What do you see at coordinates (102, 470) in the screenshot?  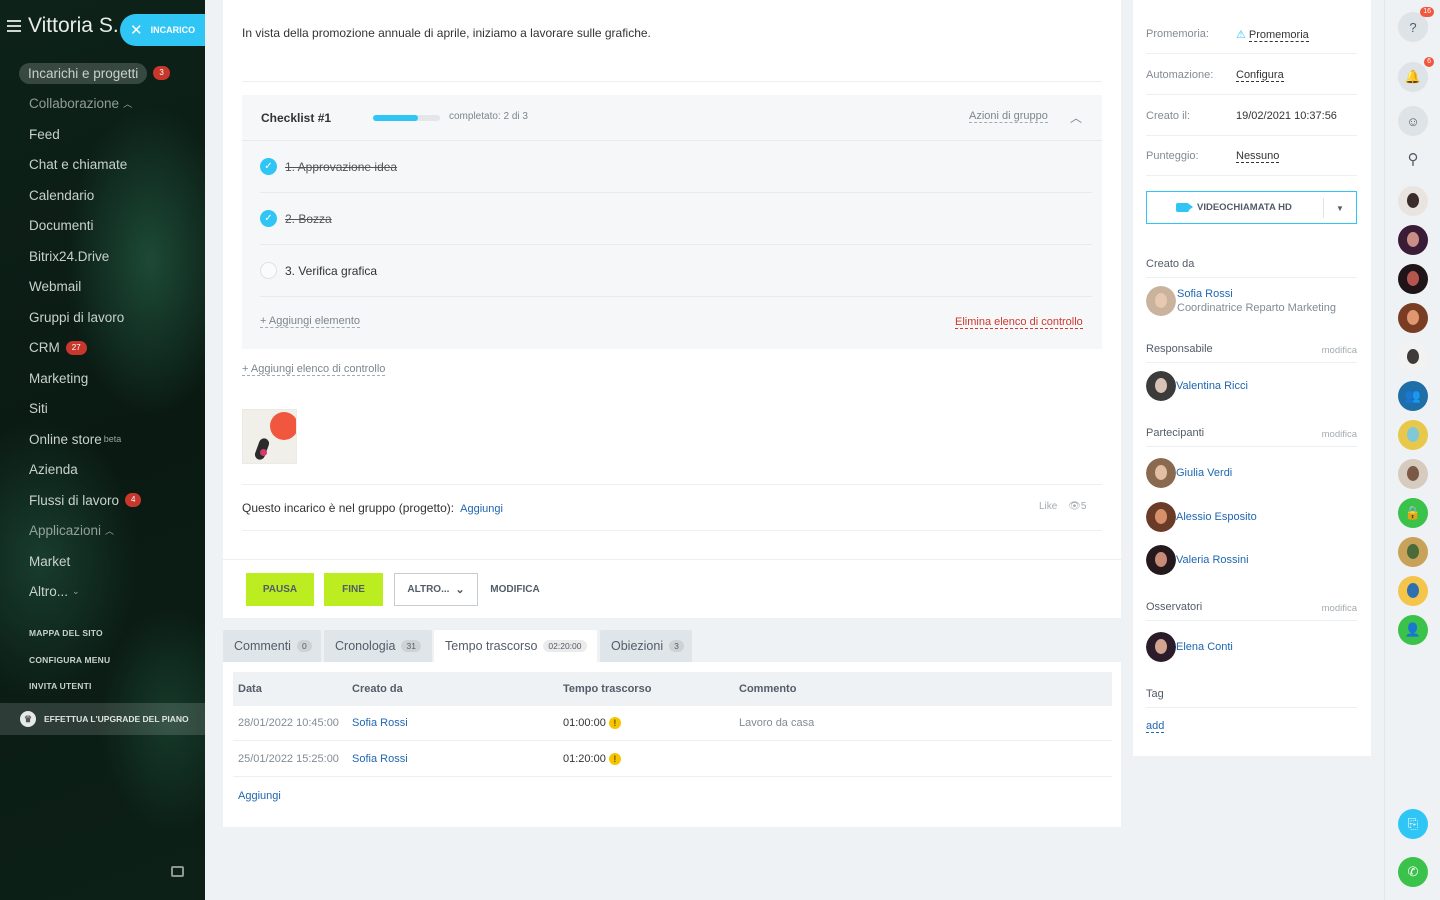 I see `sidebar-item-company: Azienda` at bounding box center [102, 470].